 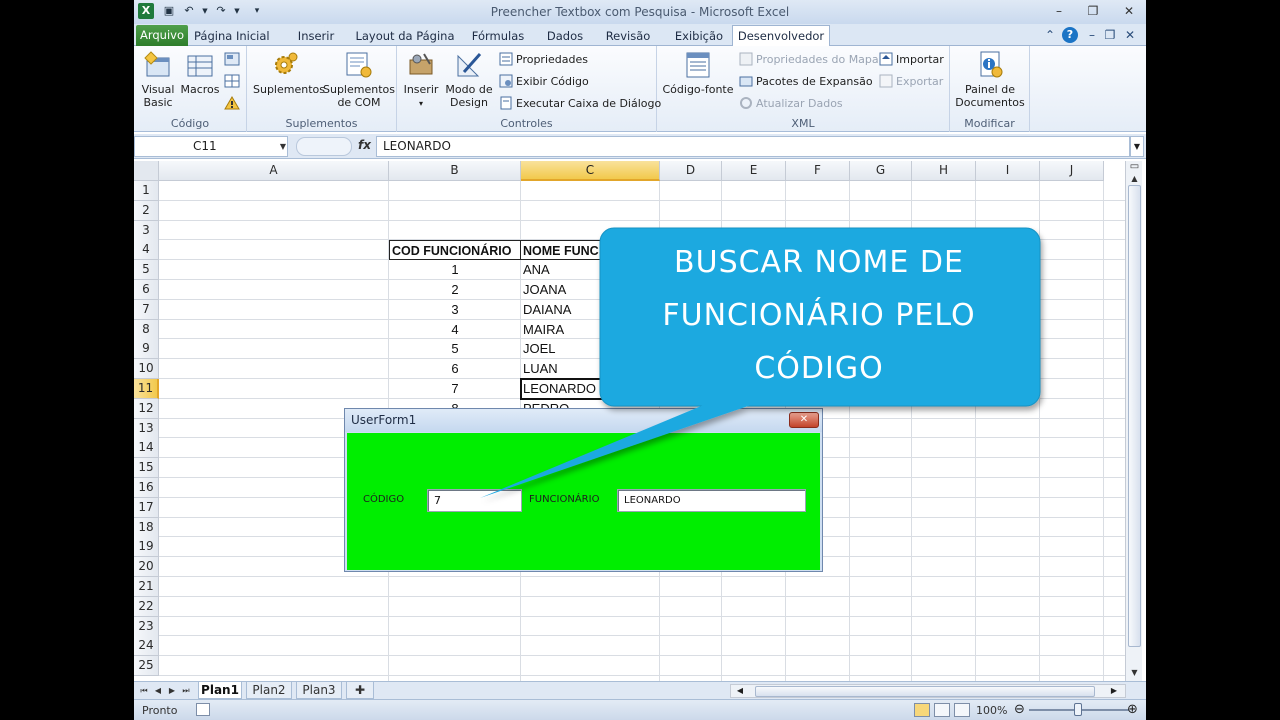 What do you see at coordinates (146, 666) in the screenshot?
I see `row-header-25: 25` at bounding box center [146, 666].